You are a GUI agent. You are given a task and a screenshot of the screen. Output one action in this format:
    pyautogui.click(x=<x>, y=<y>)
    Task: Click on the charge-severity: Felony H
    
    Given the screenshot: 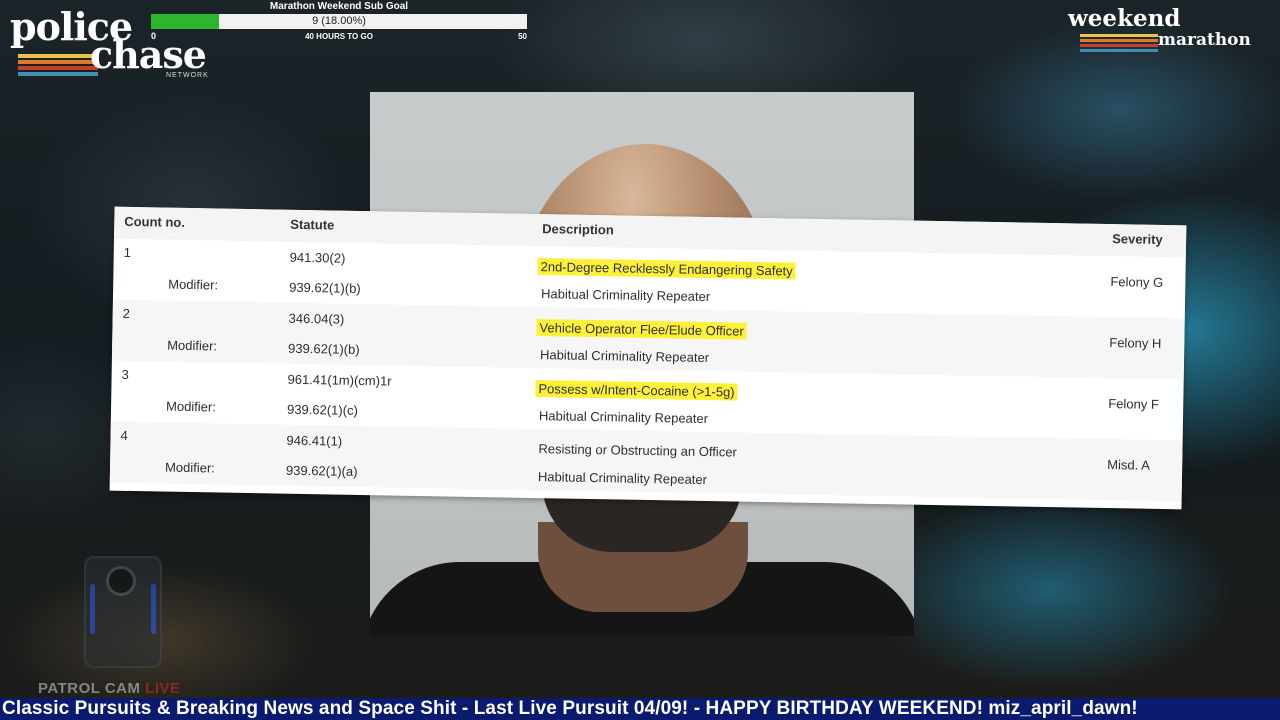 What is the action you would take?
    pyautogui.click(x=1135, y=343)
    